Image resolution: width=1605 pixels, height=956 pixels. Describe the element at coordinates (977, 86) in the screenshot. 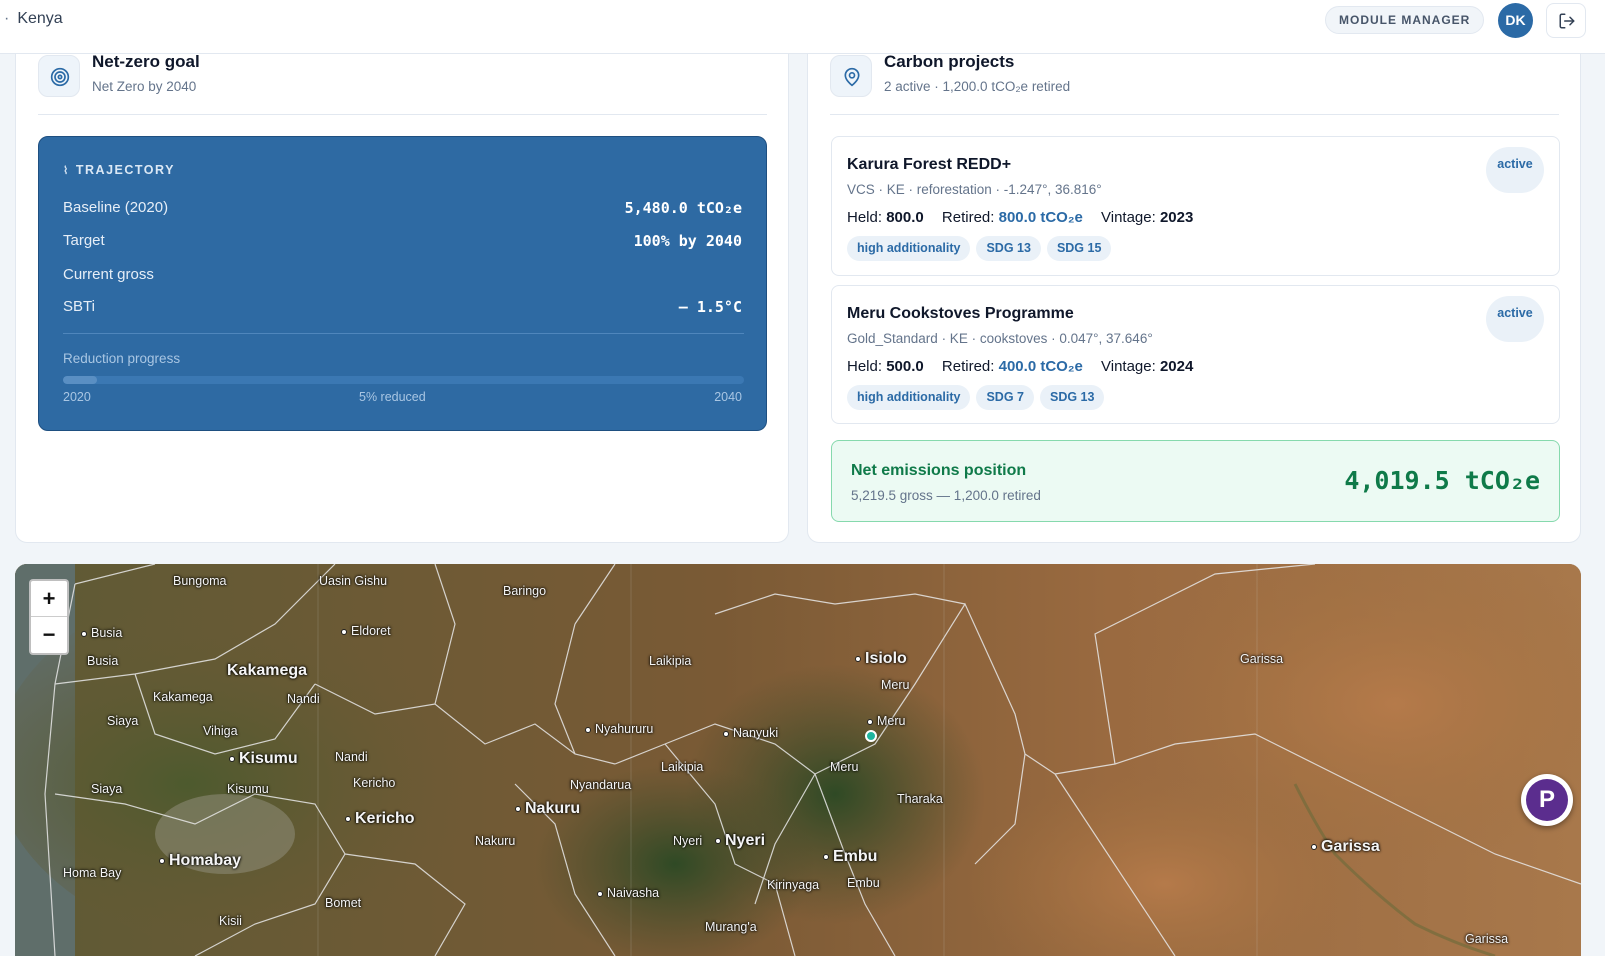

I see `carbon-projects-subtitle: 2 active · 1,200.0 tCO₂e retired` at that location.